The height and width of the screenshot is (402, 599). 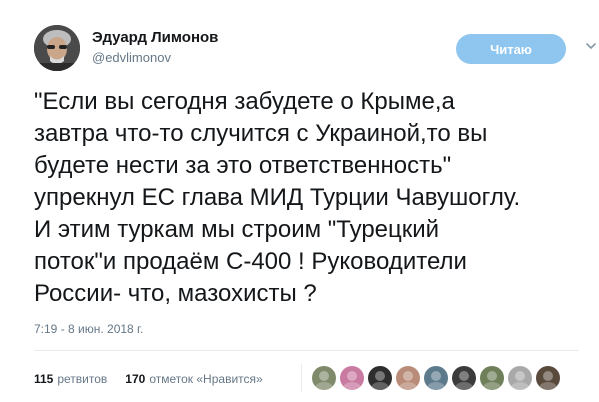 What do you see at coordinates (511, 49) in the screenshot?
I see `follow-button: Читаю` at bounding box center [511, 49].